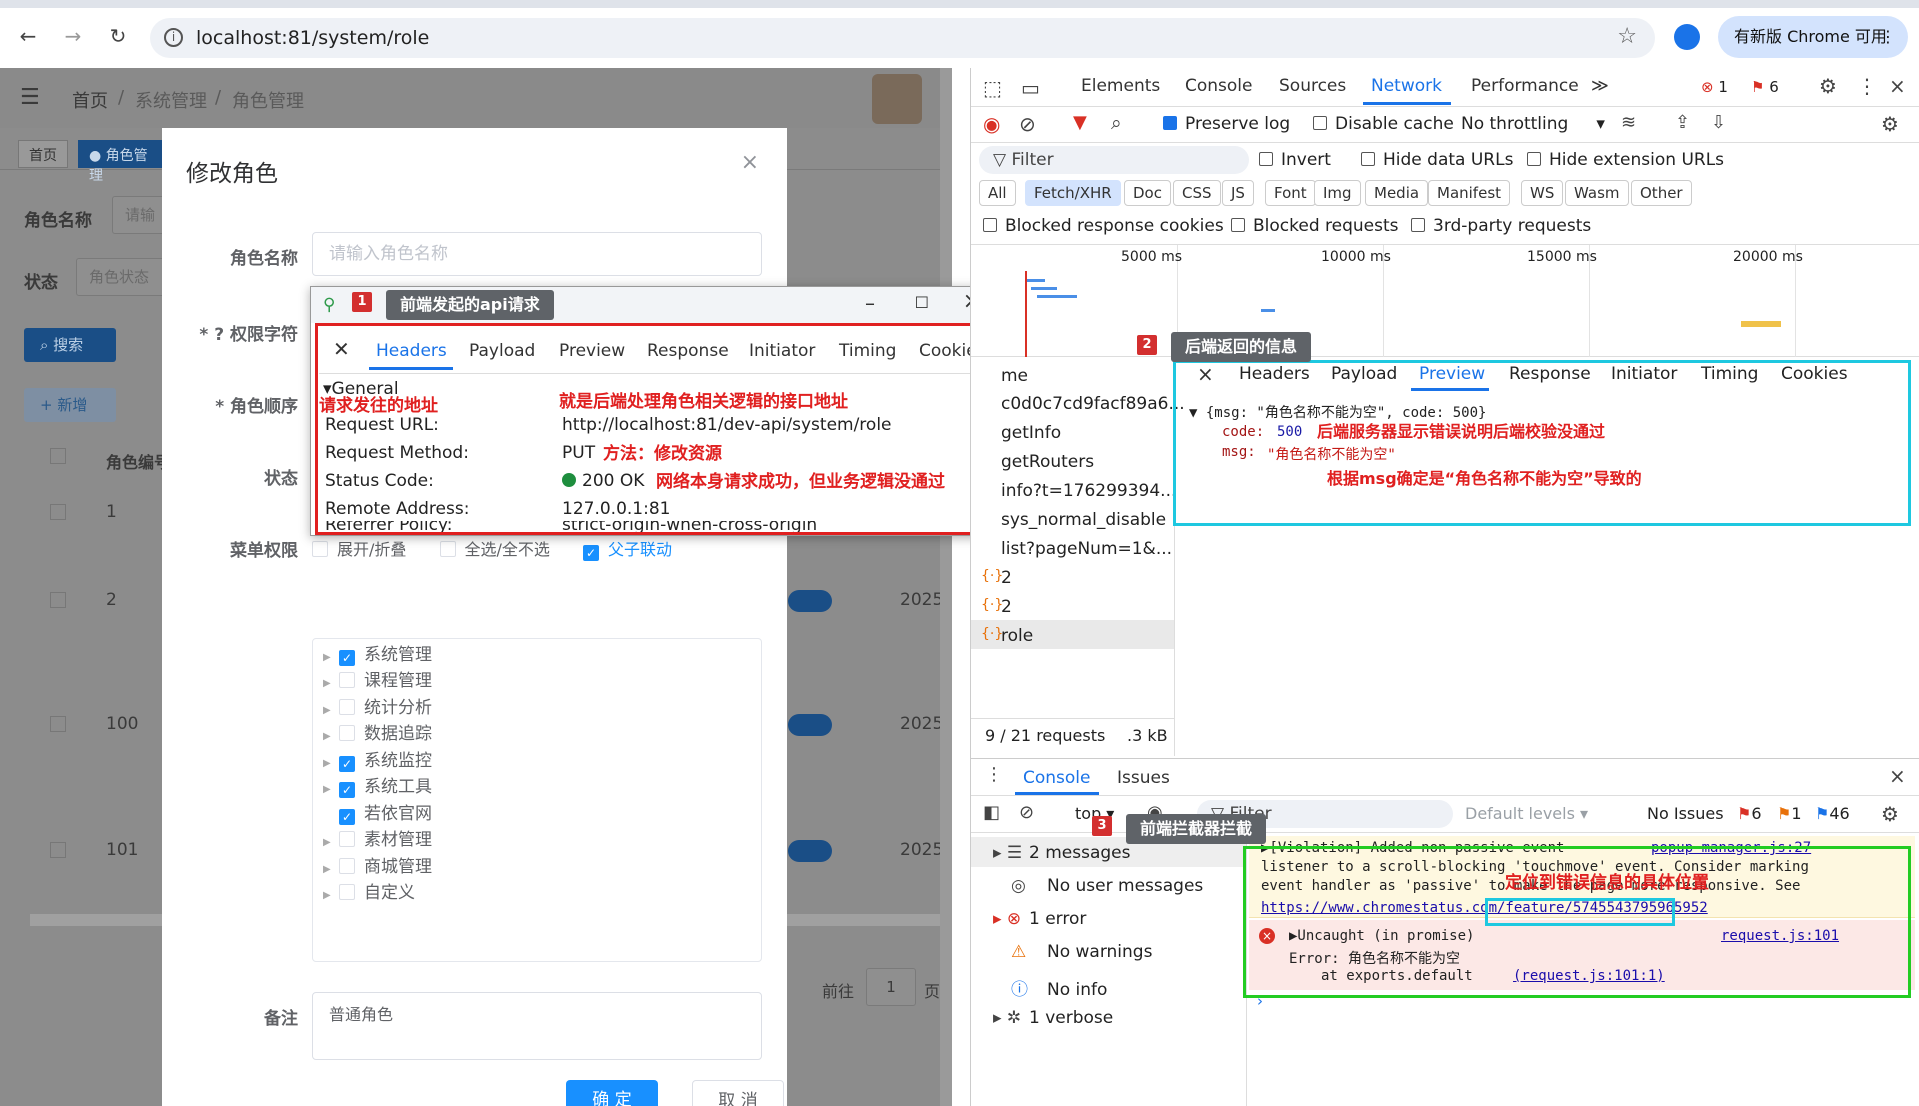  I want to click on record-icon: ◉, so click(991, 124).